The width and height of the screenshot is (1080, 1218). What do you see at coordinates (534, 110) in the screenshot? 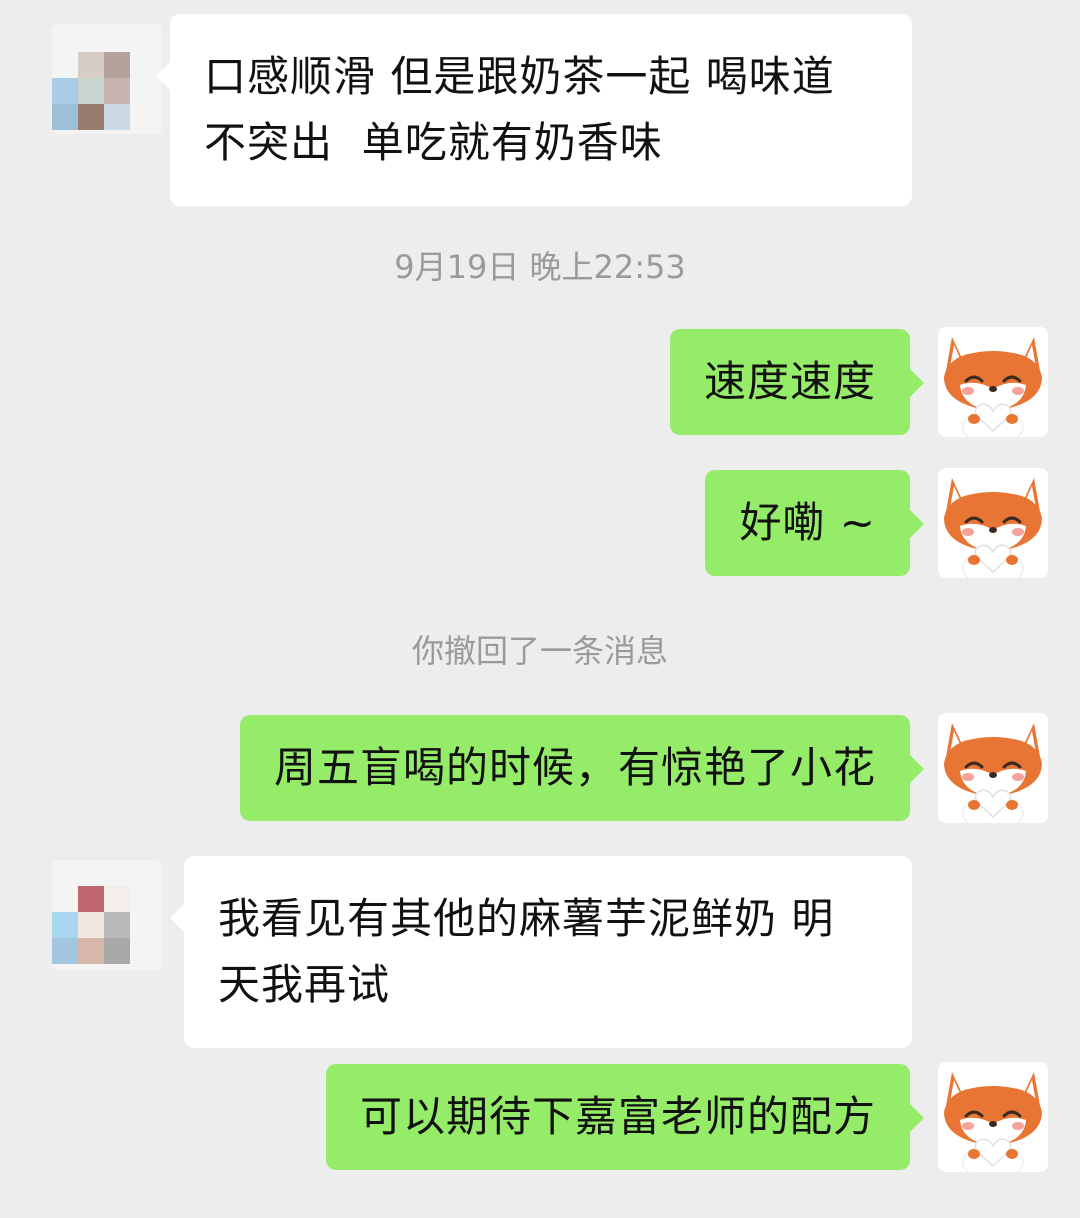
I see `incoming-message-bubble: 口感顺滑 但是跟奶茶一起 喝味道 不突出 单吃就有奶香味` at bounding box center [534, 110].